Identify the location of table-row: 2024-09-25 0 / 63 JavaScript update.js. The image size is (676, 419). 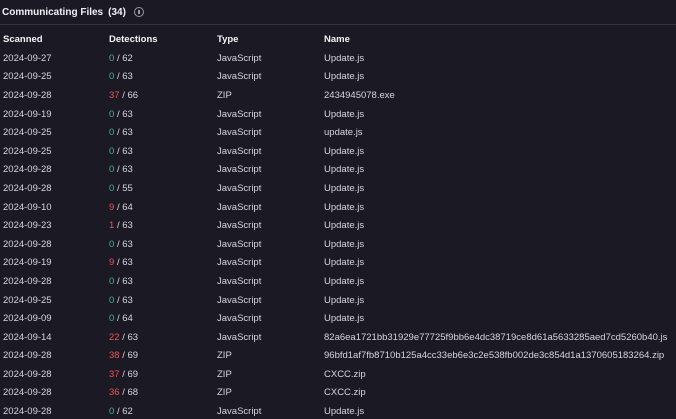
(338, 132).